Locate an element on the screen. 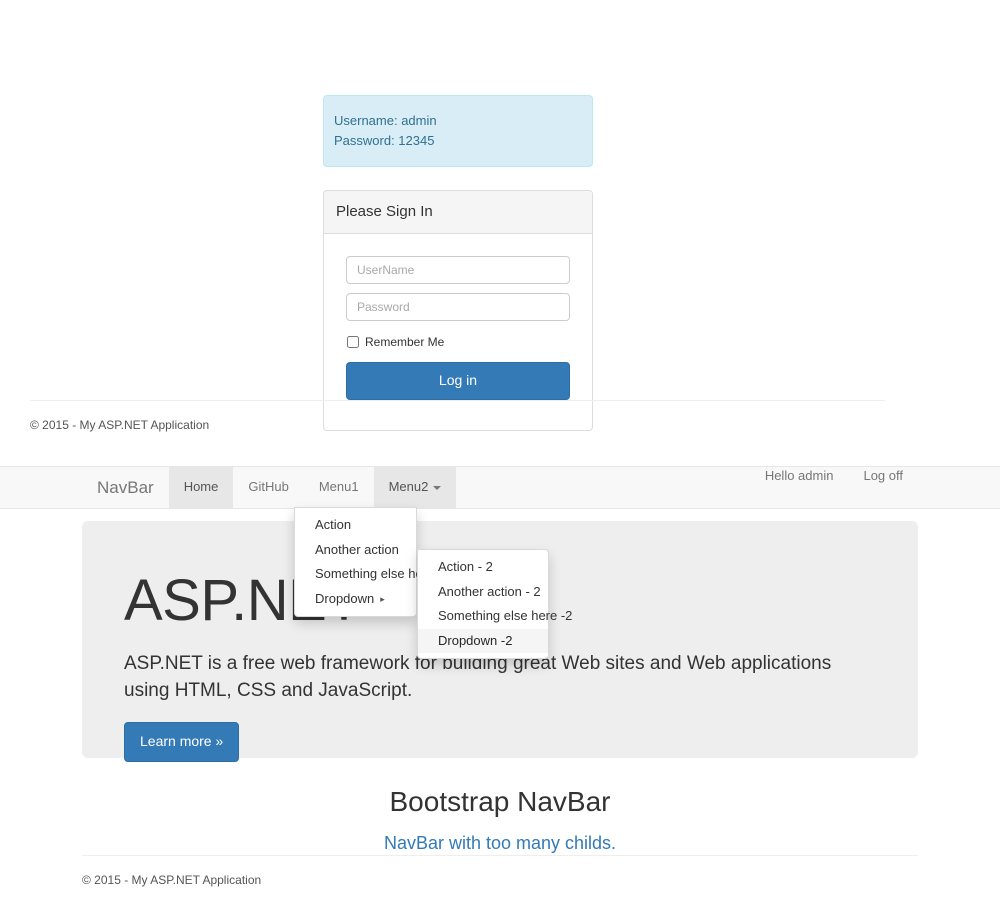  remember-me-checkbox is located at coordinates (353, 342).